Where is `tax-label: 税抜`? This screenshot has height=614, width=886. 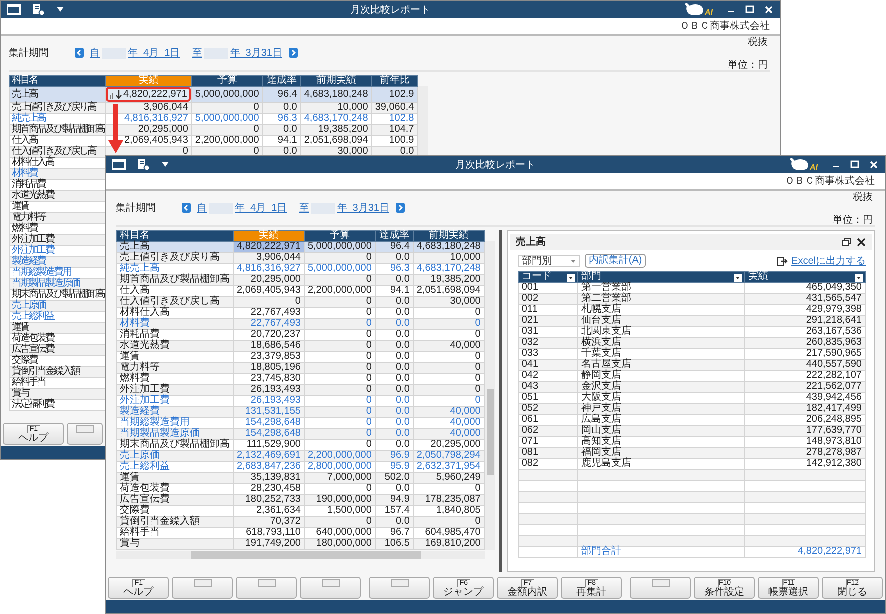
tax-label: 税抜 is located at coordinates (758, 42).